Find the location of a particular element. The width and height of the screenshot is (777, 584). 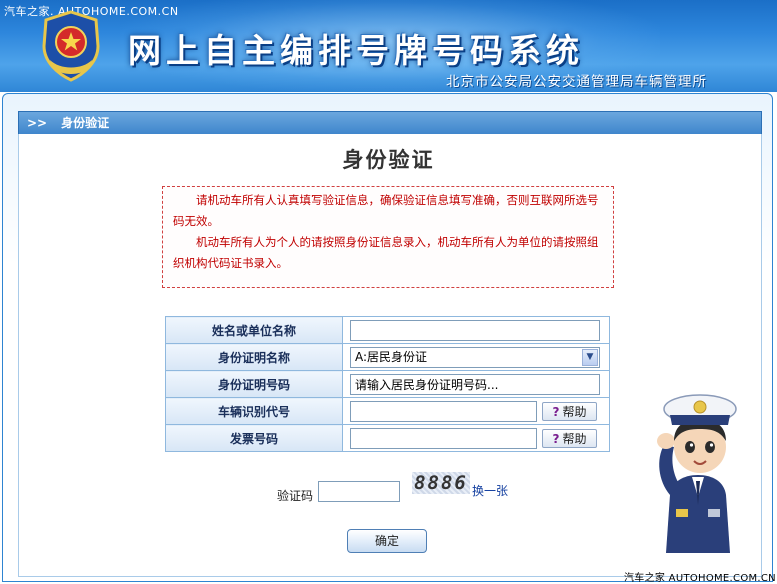

id-type-select: A:居民身份证 ▼ is located at coordinates (475, 357).